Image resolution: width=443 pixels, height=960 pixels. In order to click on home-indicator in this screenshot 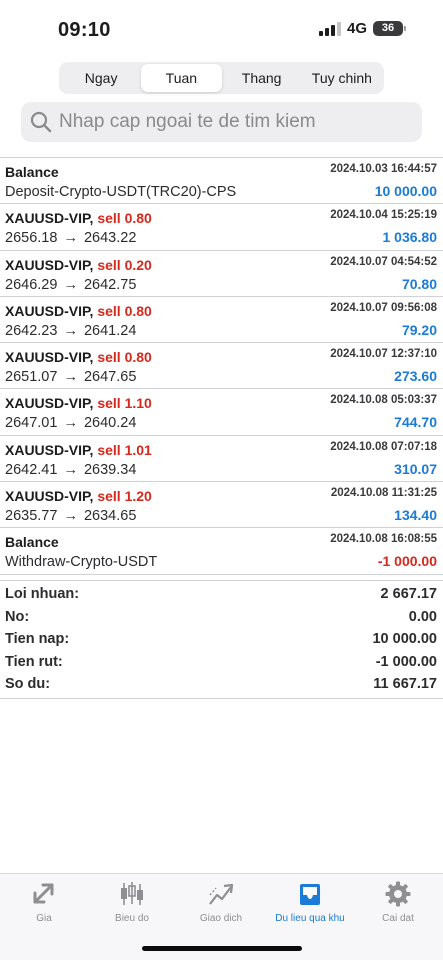, I will do `click(222, 948)`.